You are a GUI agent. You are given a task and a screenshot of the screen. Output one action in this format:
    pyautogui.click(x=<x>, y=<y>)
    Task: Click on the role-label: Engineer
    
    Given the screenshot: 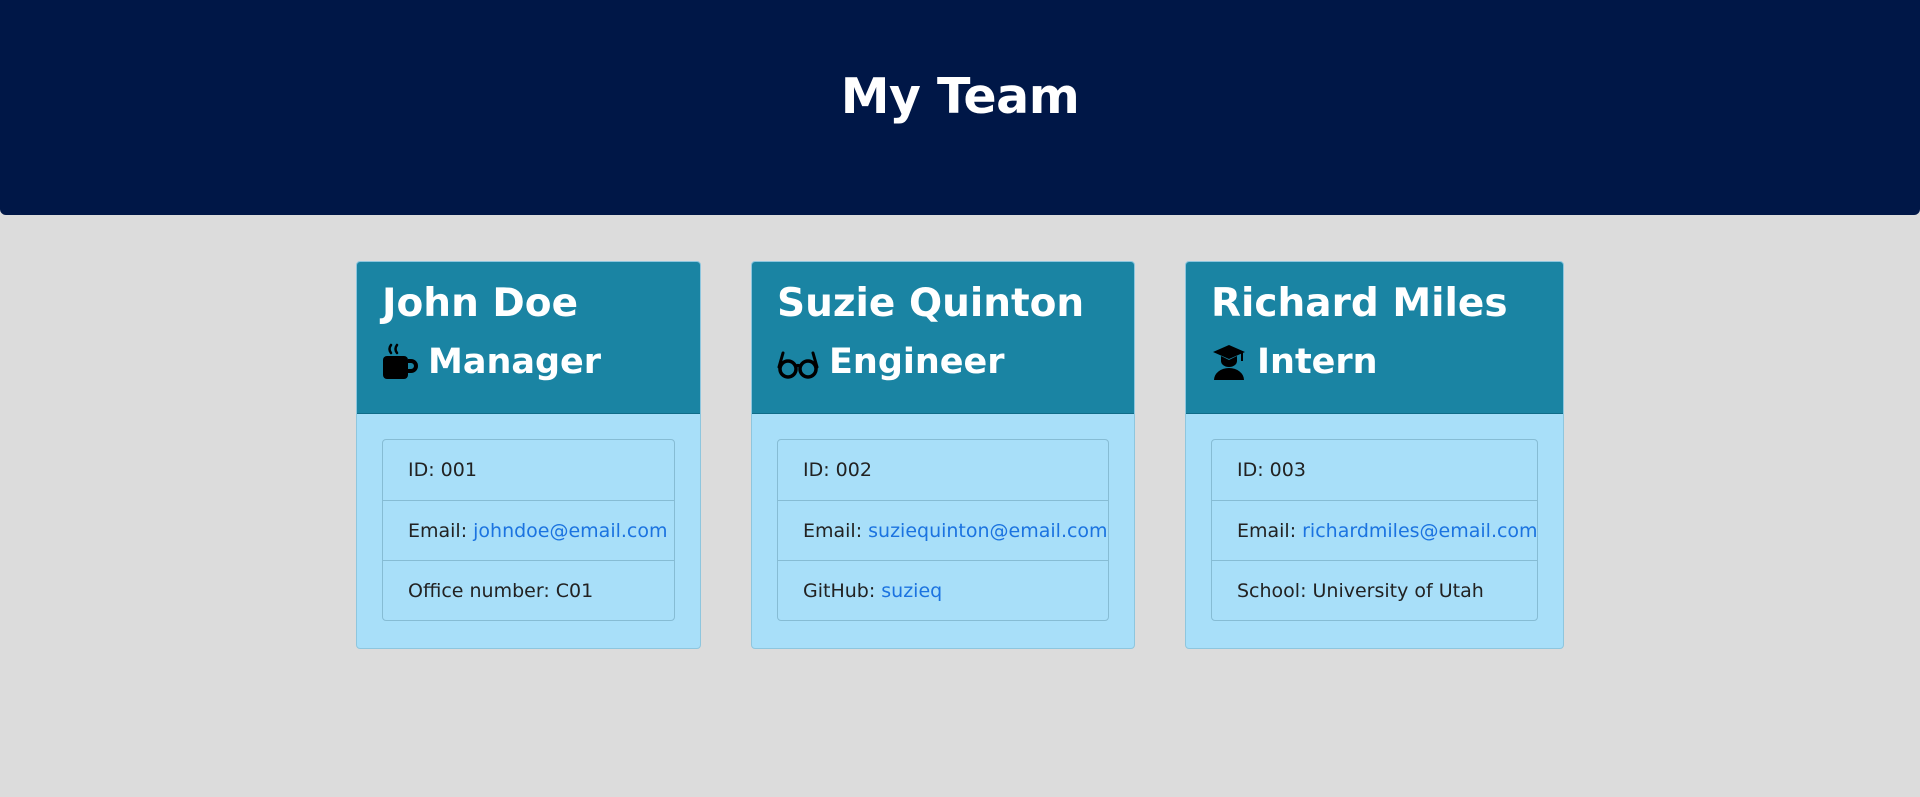 What is the action you would take?
    pyautogui.click(x=917, y=362)
    